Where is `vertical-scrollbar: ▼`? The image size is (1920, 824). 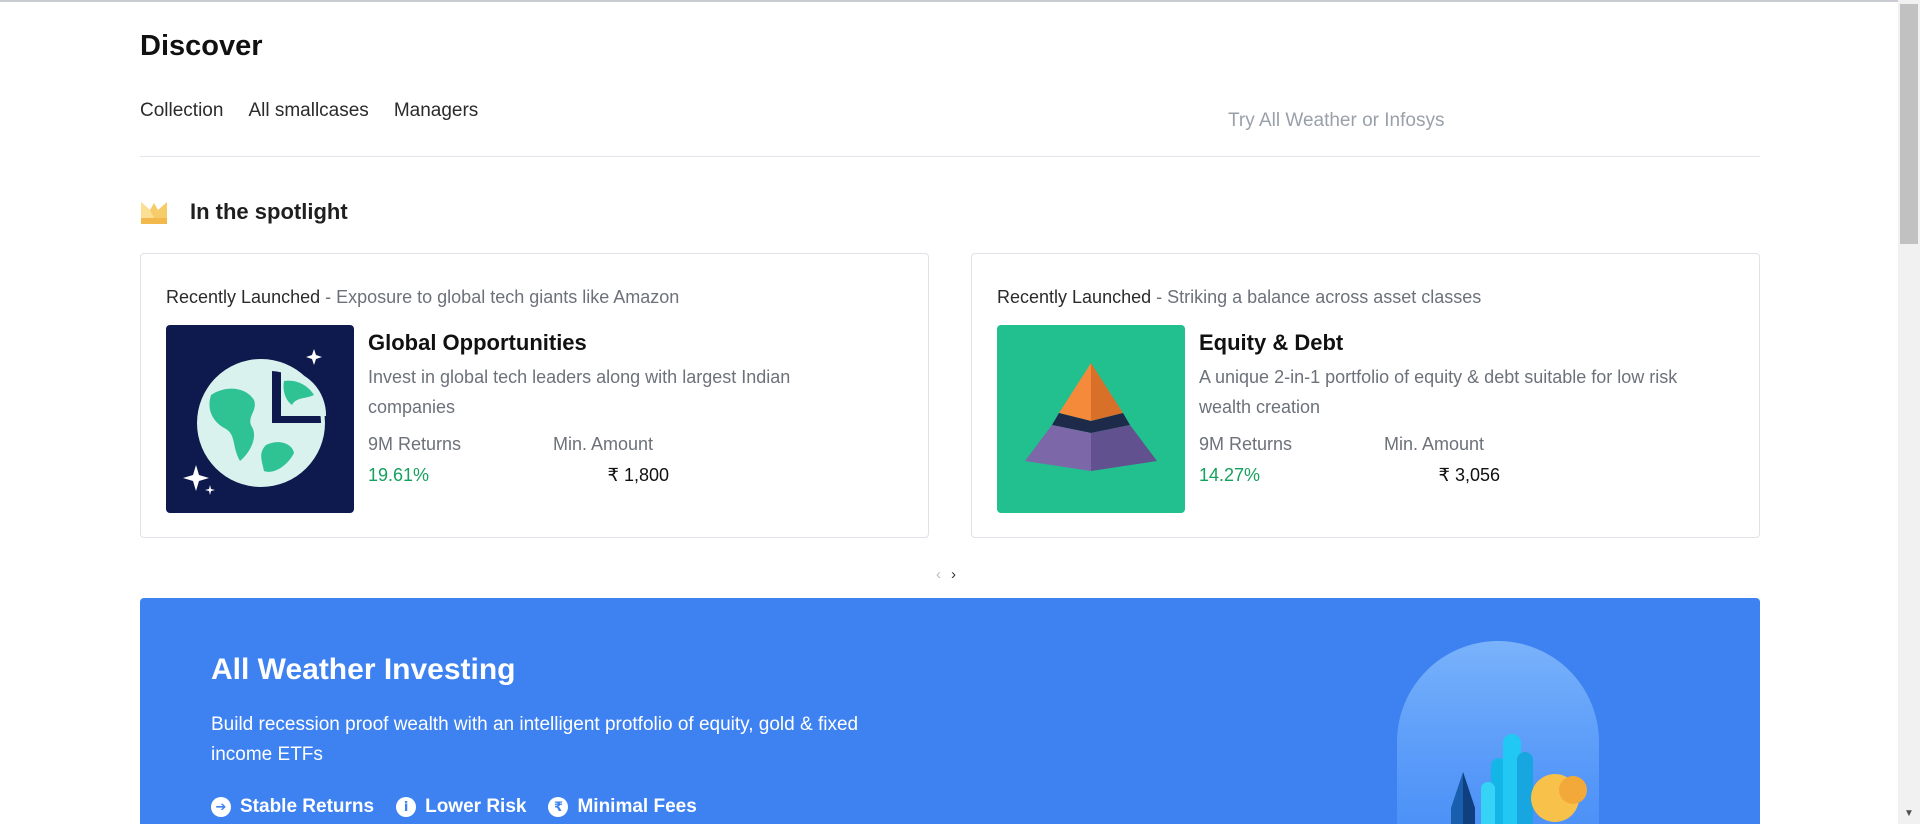 vertical-scrollbar: ▼ is located at coordinates (1909, 412).